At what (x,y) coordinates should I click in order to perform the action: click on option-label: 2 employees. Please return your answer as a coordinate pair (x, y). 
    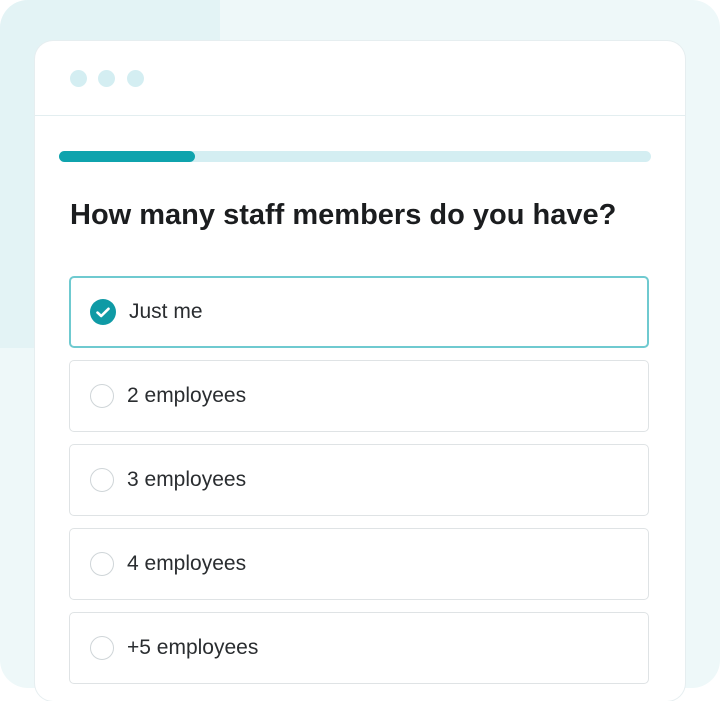
    Looking at the image, I should click on (187, 395).